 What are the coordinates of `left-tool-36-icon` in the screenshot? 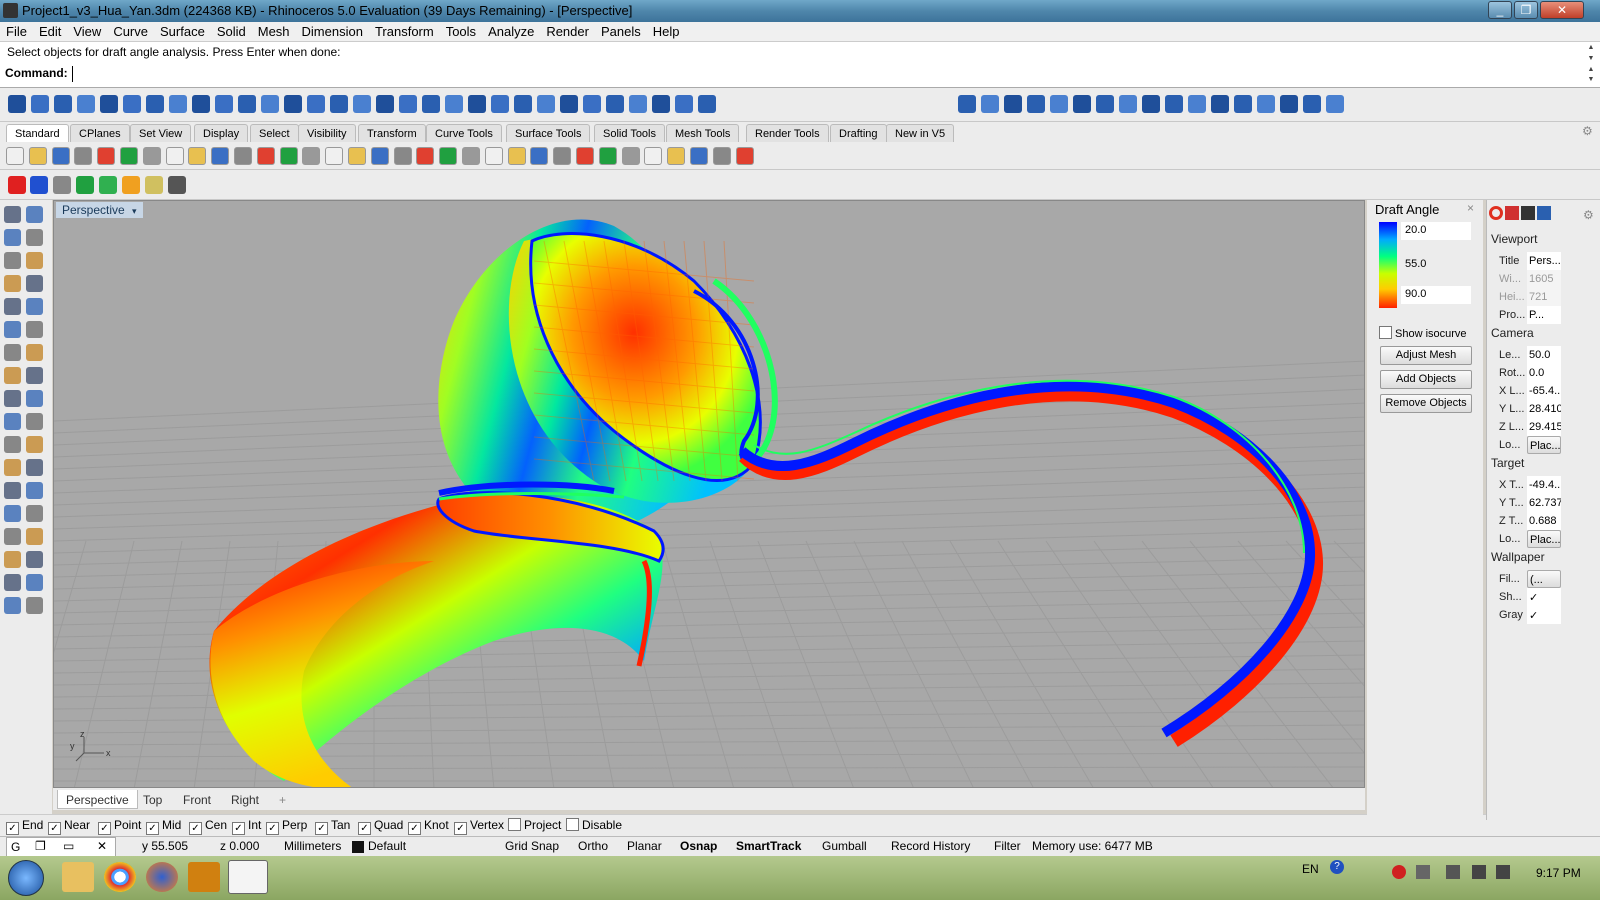 It's located at (34, 605).